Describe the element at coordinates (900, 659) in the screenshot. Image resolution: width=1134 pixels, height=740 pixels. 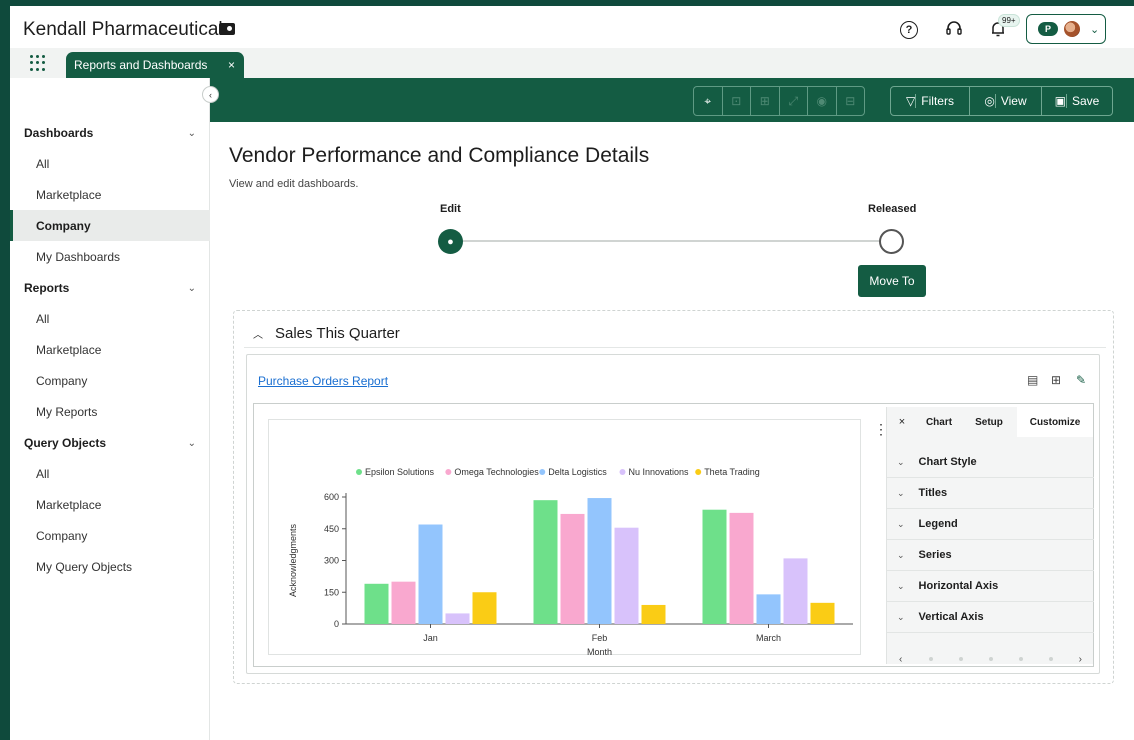
I see `chevron-left-icon: ‹` at that location.